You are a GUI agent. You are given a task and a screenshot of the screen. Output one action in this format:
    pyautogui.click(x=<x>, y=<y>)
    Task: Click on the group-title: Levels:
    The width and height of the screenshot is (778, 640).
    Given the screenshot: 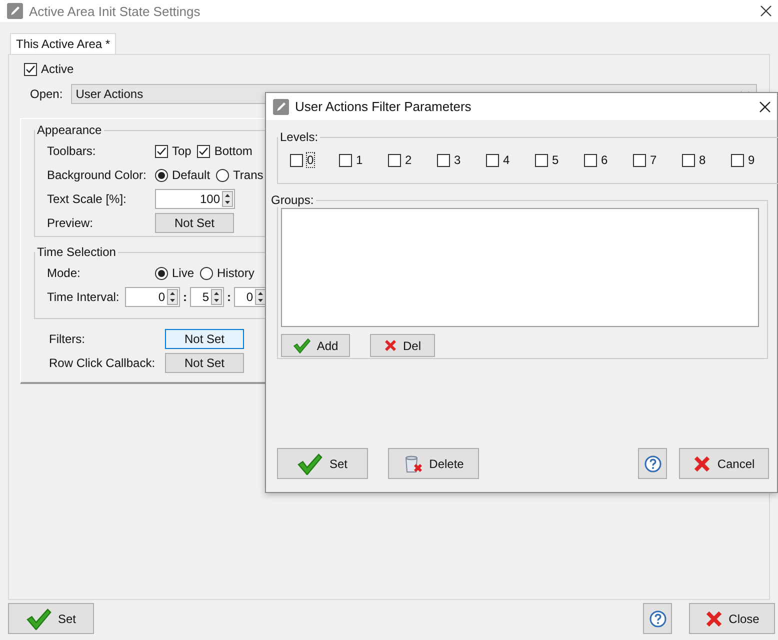 What is the action you would take?
    pyautogui.click(x=299, y=137)
    